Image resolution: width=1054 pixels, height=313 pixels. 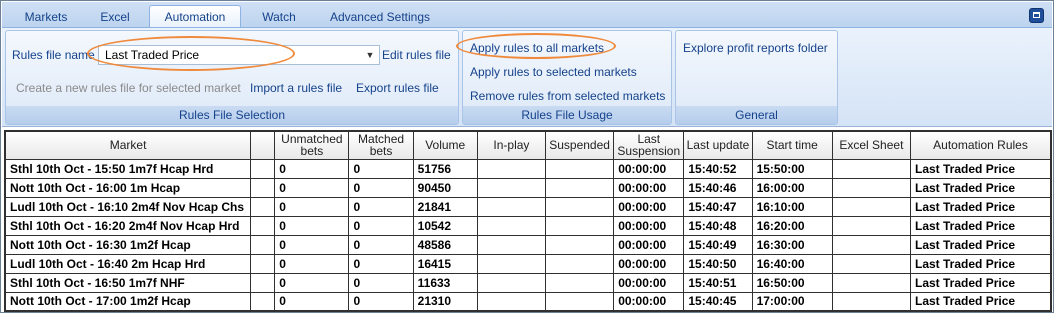 I want to click on column-header: Last Suspension, so click(x=649, y=145).